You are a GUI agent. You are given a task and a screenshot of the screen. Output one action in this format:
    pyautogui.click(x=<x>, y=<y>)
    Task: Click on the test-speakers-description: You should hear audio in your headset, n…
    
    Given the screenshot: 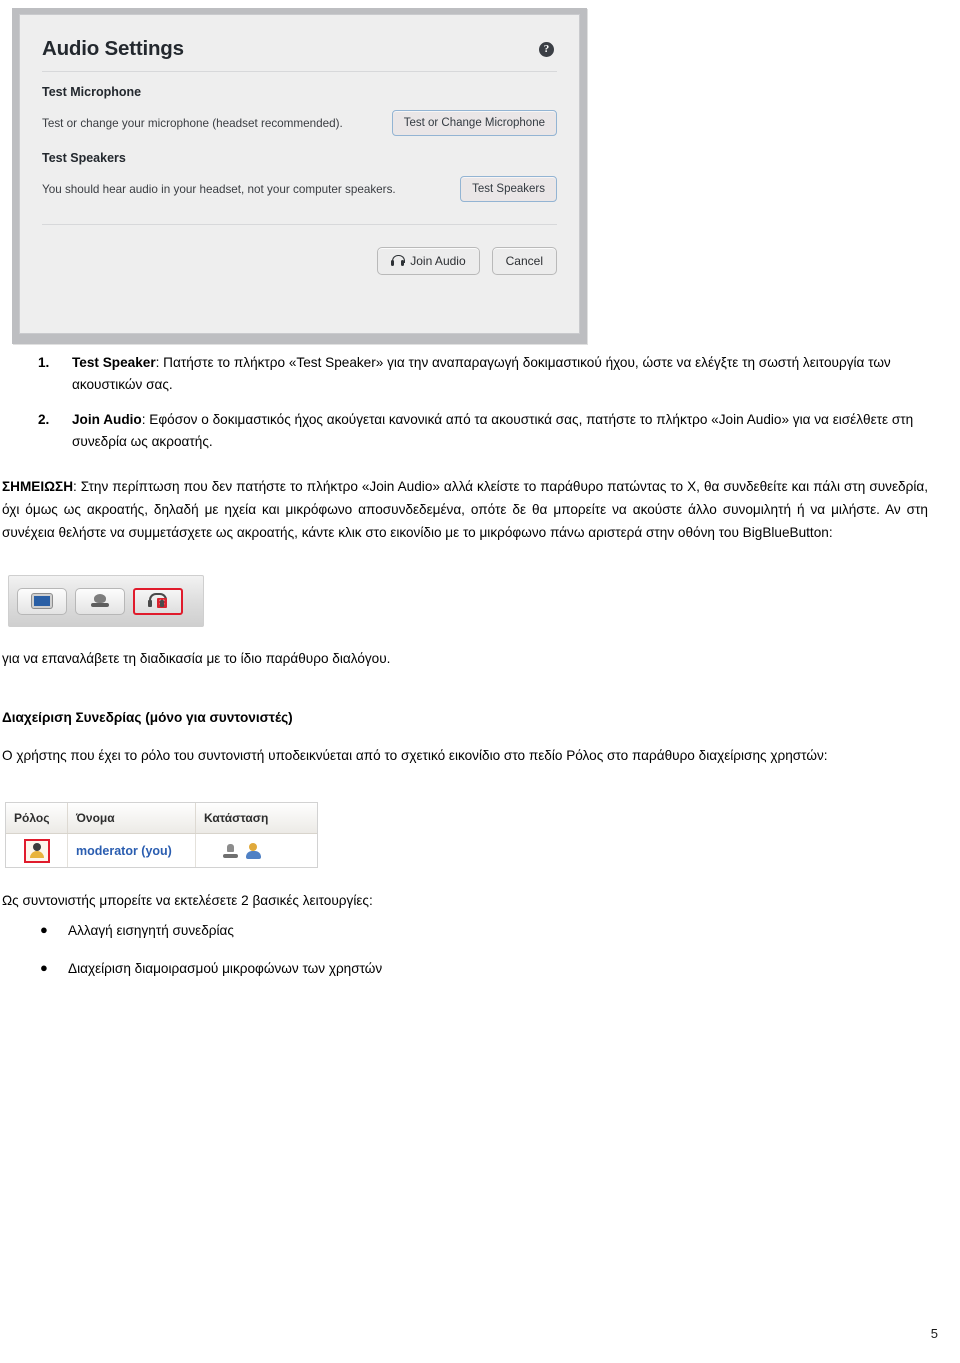 What is the action you would take?
    pyautogui.click(x=219, y=189)
    